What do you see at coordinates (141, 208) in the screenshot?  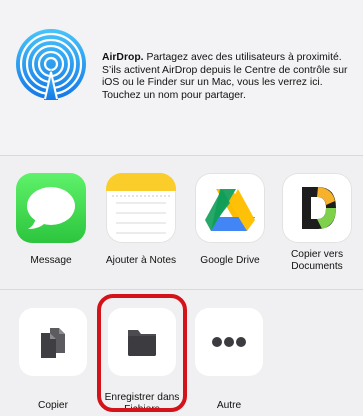 I see `notes-icon` at bounding box center [141, 208].